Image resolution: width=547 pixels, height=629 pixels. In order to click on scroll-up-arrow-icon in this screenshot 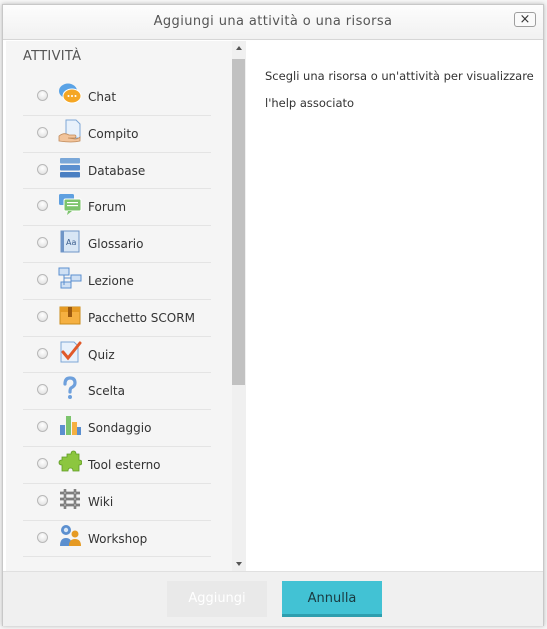, I will do `click(239, 48)`.